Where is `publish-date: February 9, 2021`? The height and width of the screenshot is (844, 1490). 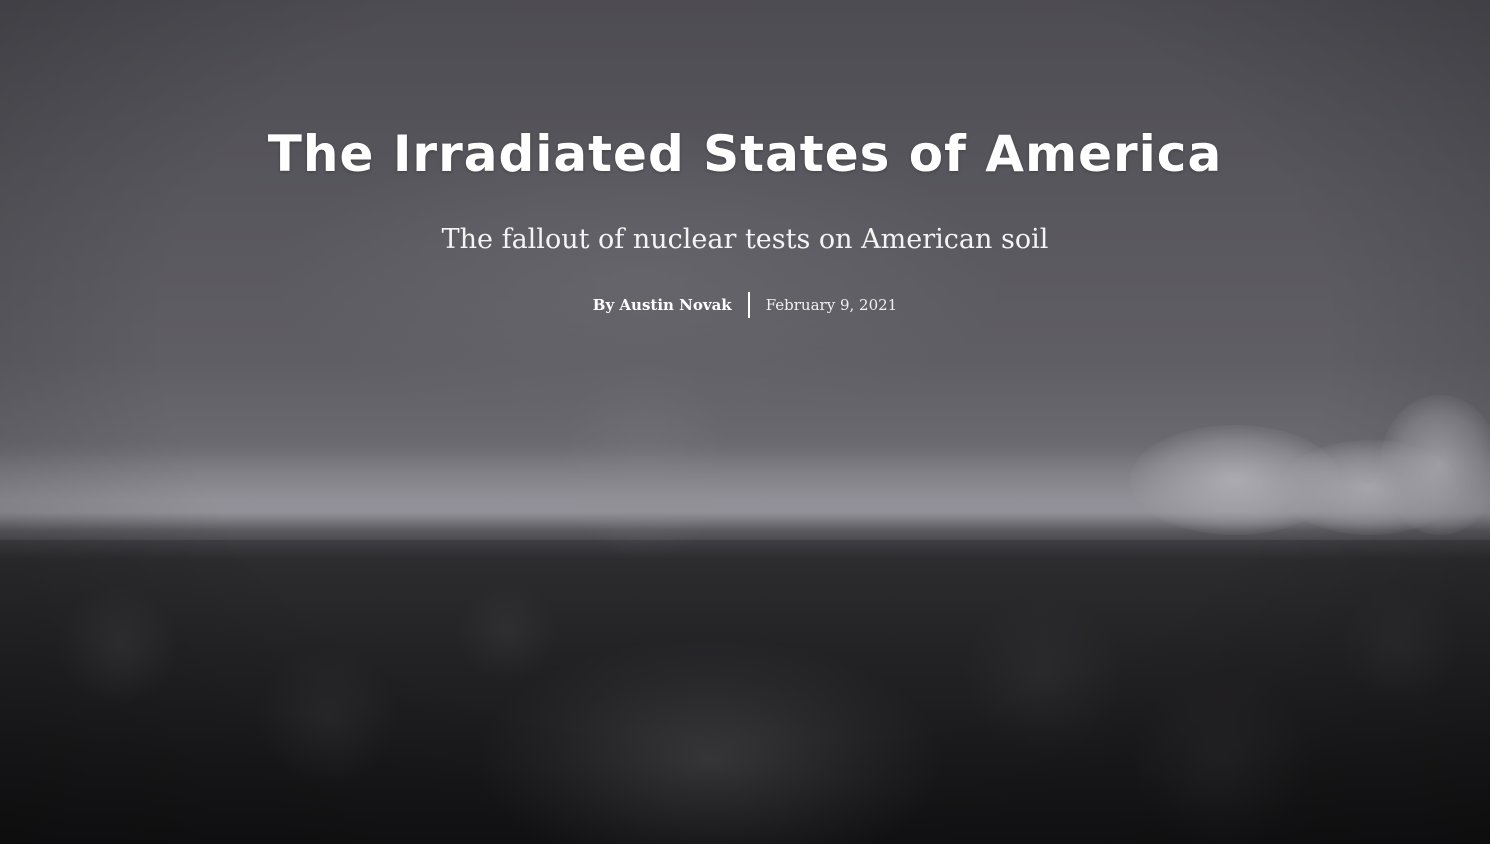 publish-date: February 9, 2021 is located at coordinates (831, 305).